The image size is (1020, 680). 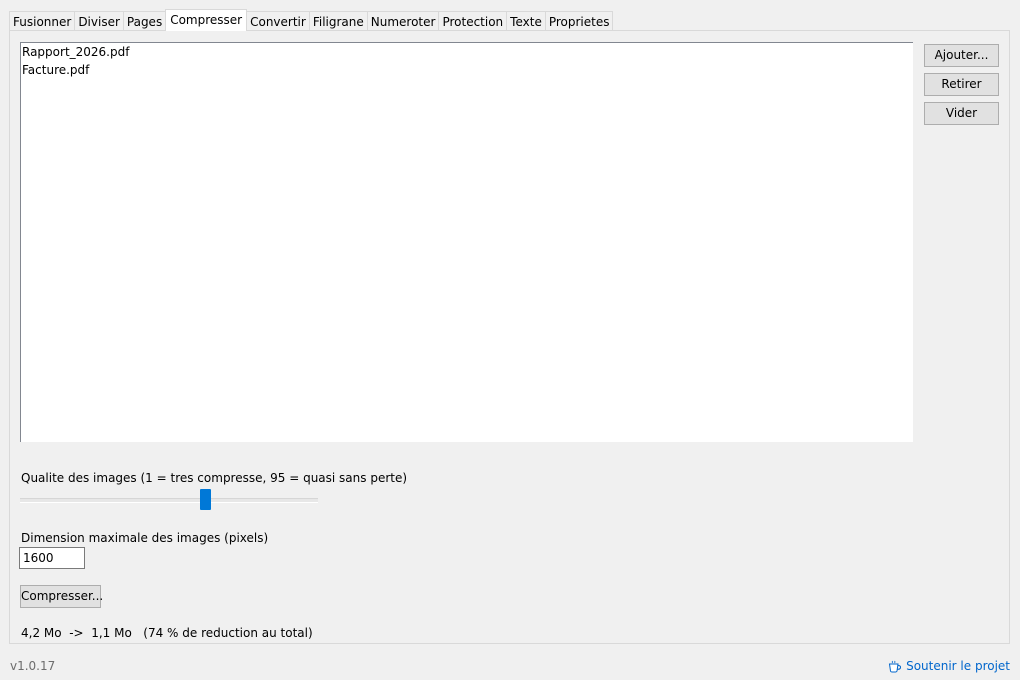 I want to click on tab-protection: Protection, so click(x=473, y=21).